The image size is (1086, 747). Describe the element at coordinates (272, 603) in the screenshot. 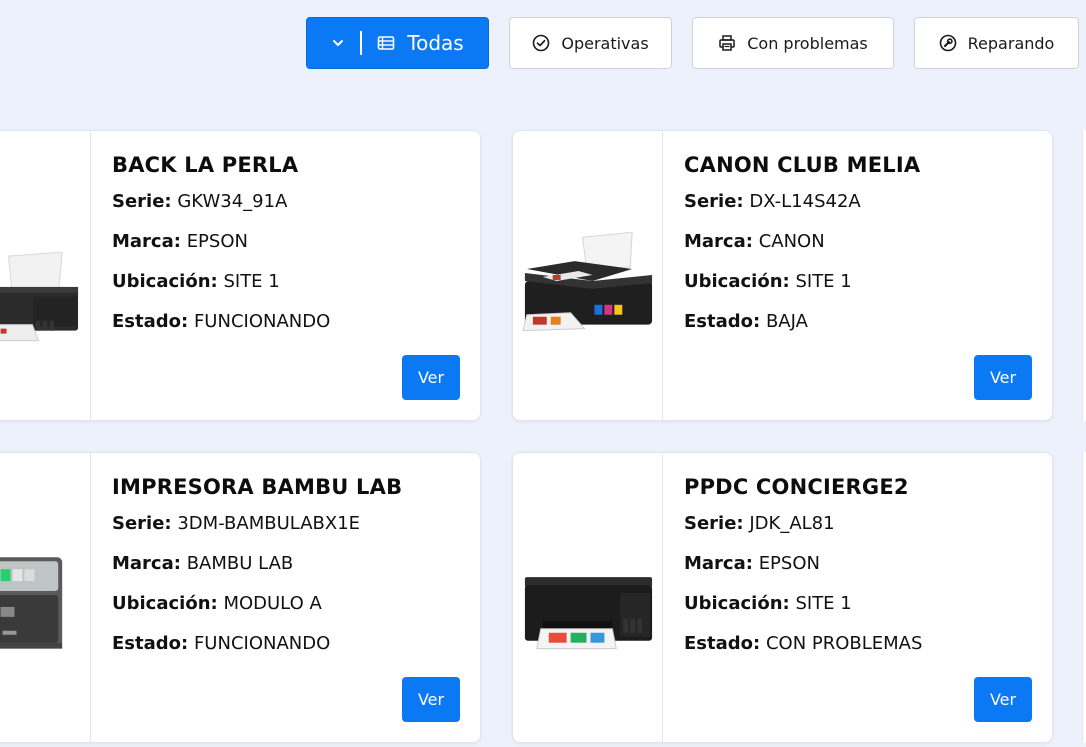

I see `ubicacion-value: MODULO A` at that location.